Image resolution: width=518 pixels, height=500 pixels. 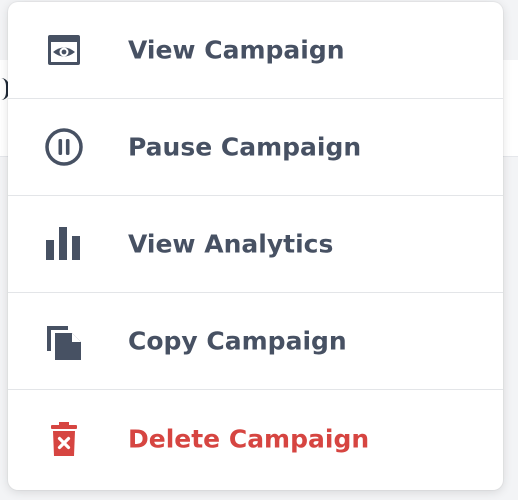 I want to click on menu-item-label: View Analytics, so click(x=231, y=244).